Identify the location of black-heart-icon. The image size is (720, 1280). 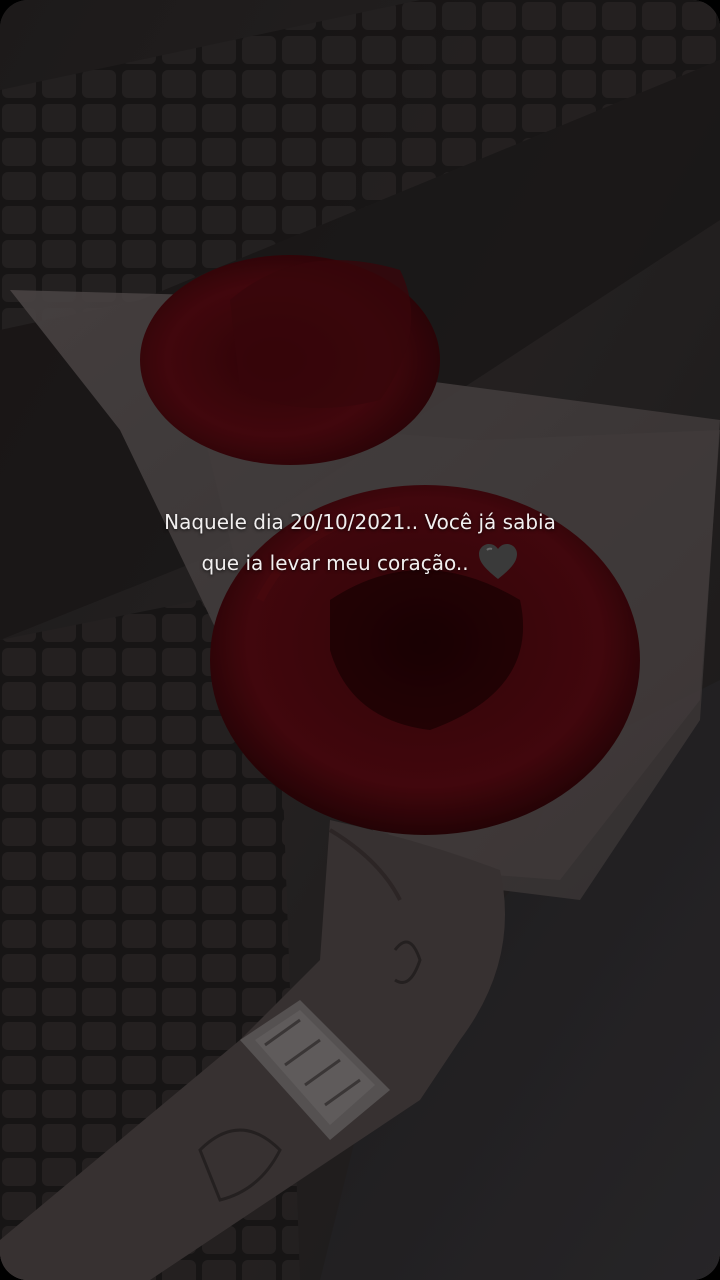
(497, 561).